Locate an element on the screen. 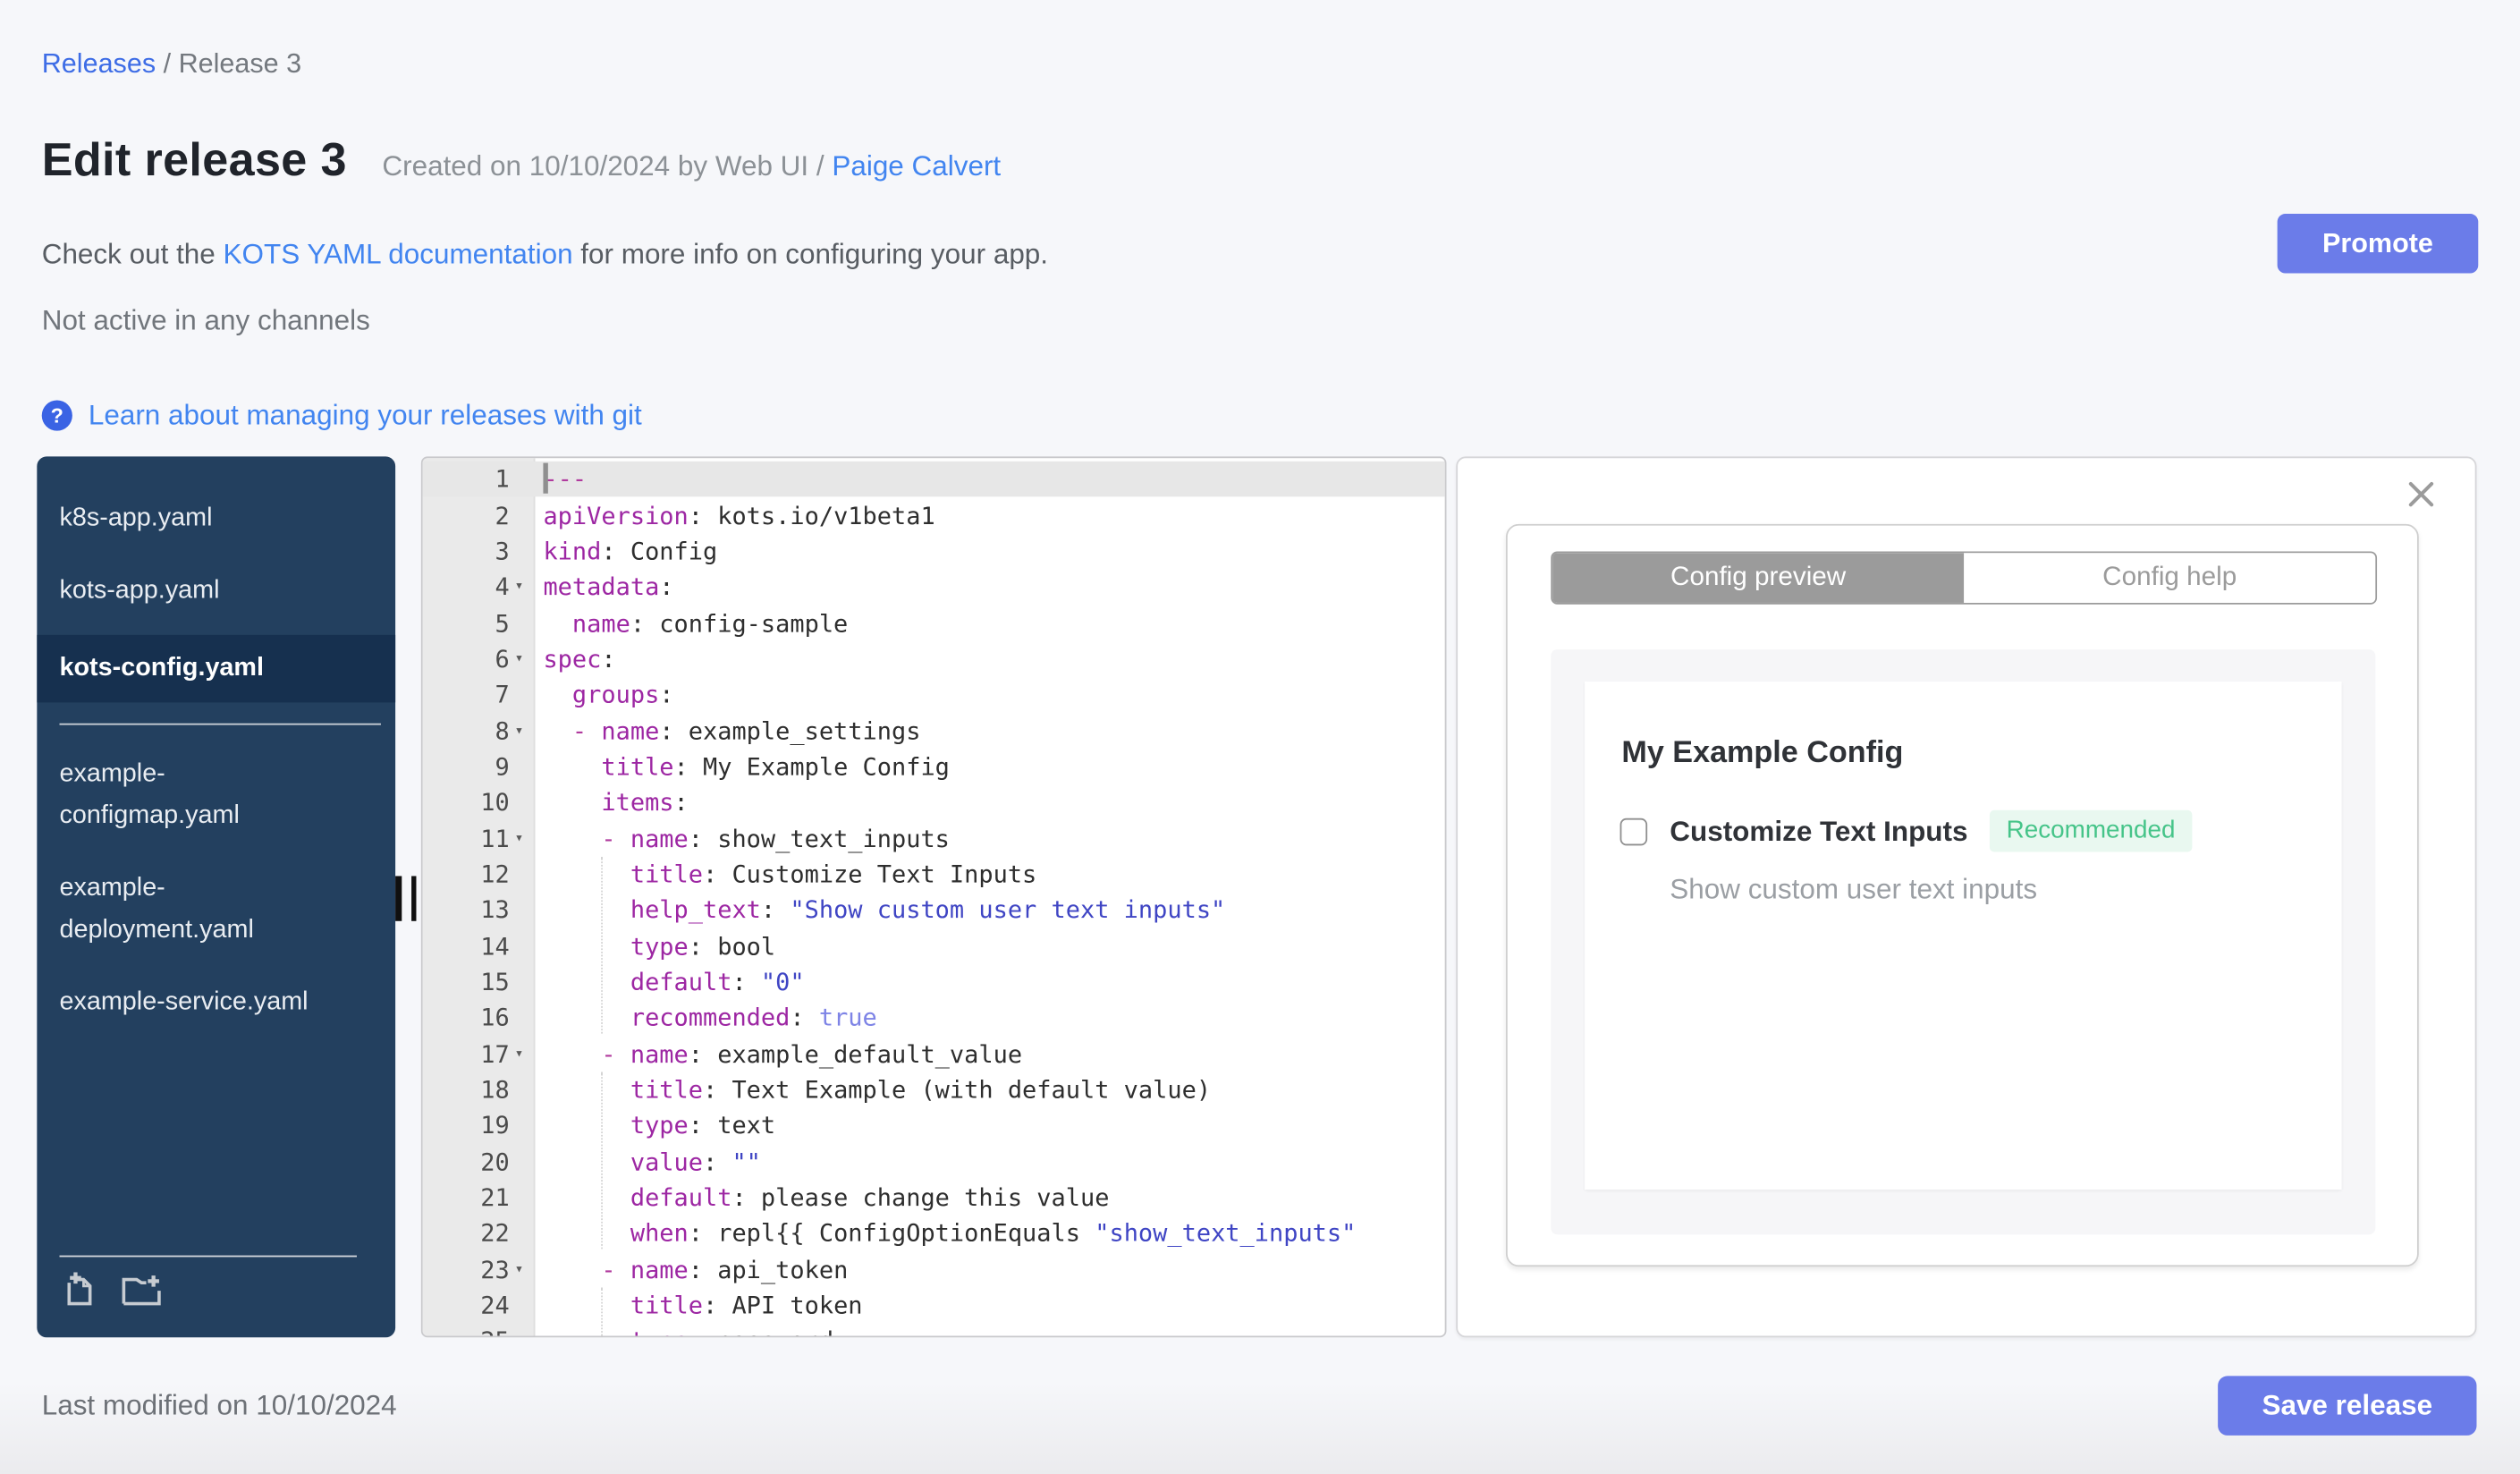  code-line-25: 25 type: password is located at coordinates (934, 1329).